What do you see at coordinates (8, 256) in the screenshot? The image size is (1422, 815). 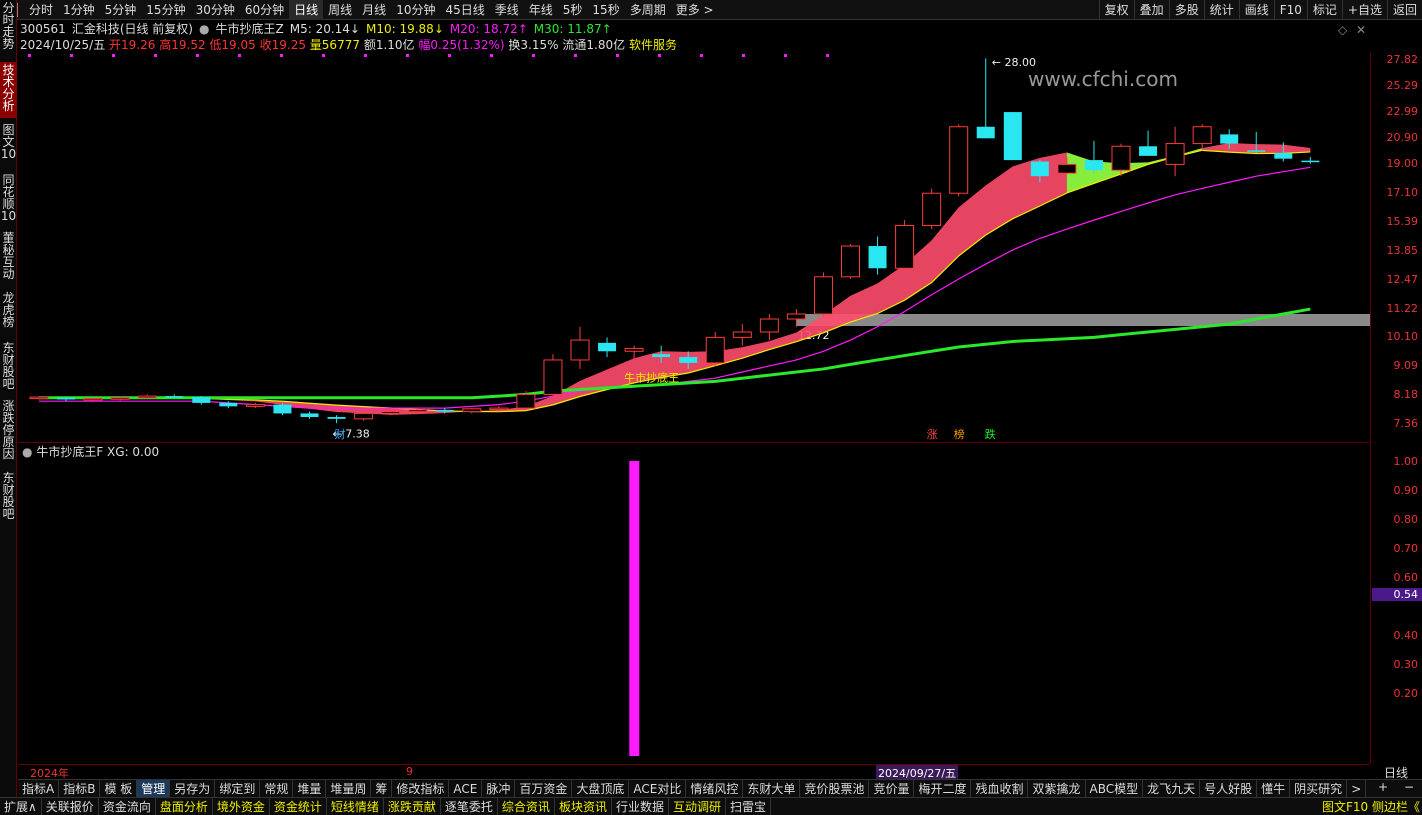 I see `side-tab-4: 董秘互动` at bounding box center [8, 256].